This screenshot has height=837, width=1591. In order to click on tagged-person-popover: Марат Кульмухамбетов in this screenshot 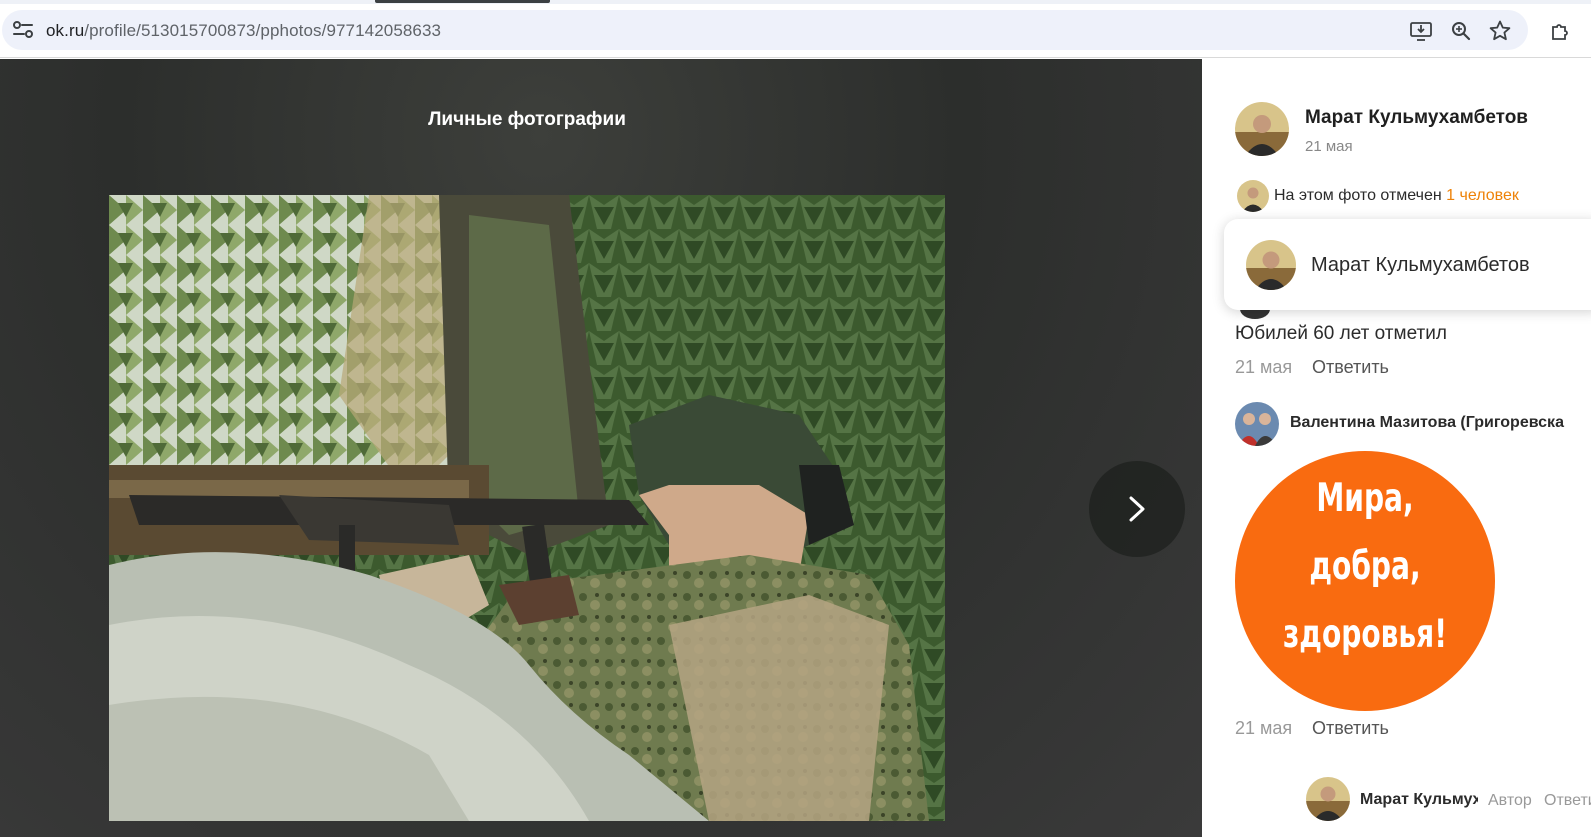, I will do `click(1407, 264)`.